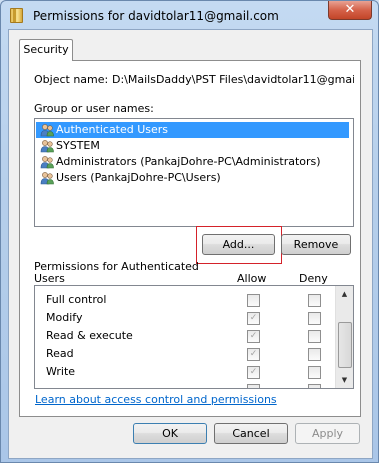 This screenshot has height=463, width=379. I want to click on title-bar: Permissions for davidtolar11@gmail.com ✕, so click(189, 15).